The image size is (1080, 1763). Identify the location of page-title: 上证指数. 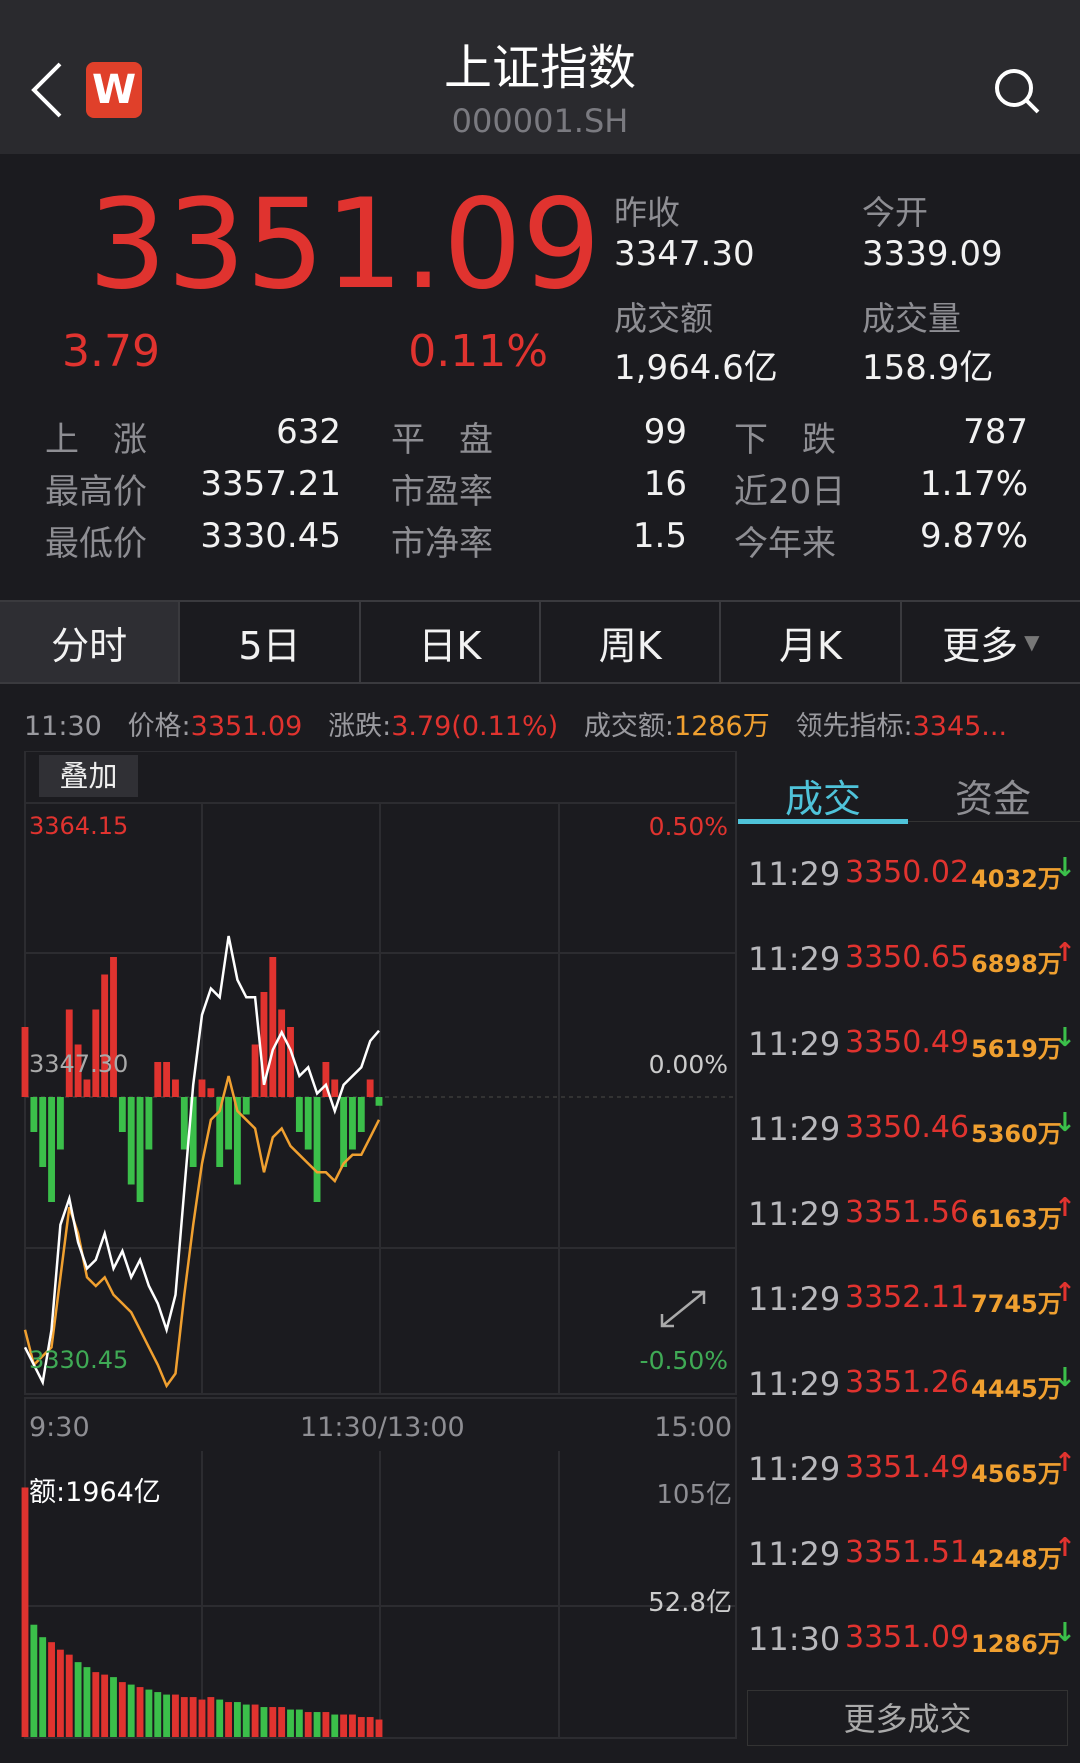
(539, 68).